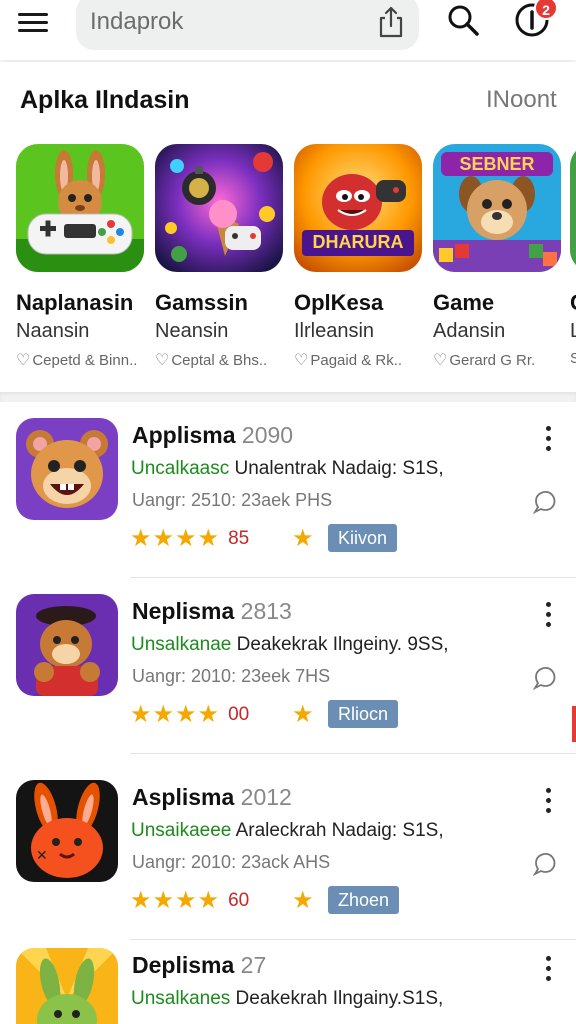  What do you see at coordinates (573, 358) in the screenshot?
I see `card-meta: S` at bounding box center [573, 358].